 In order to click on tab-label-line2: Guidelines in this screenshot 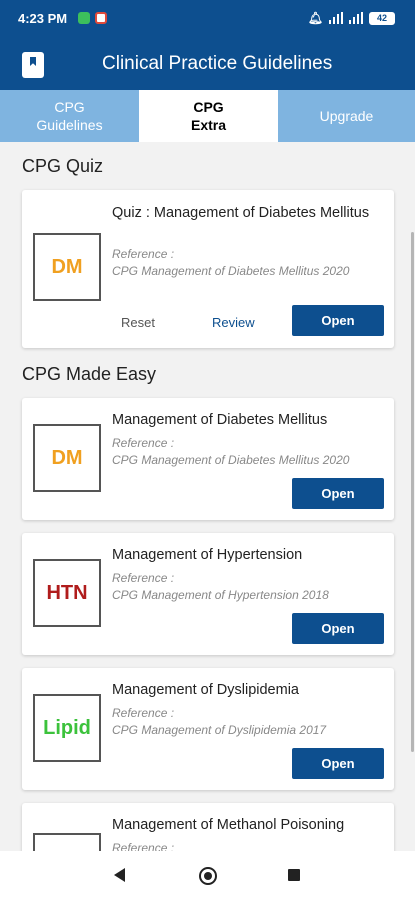, I will do `click(69, 125)`.